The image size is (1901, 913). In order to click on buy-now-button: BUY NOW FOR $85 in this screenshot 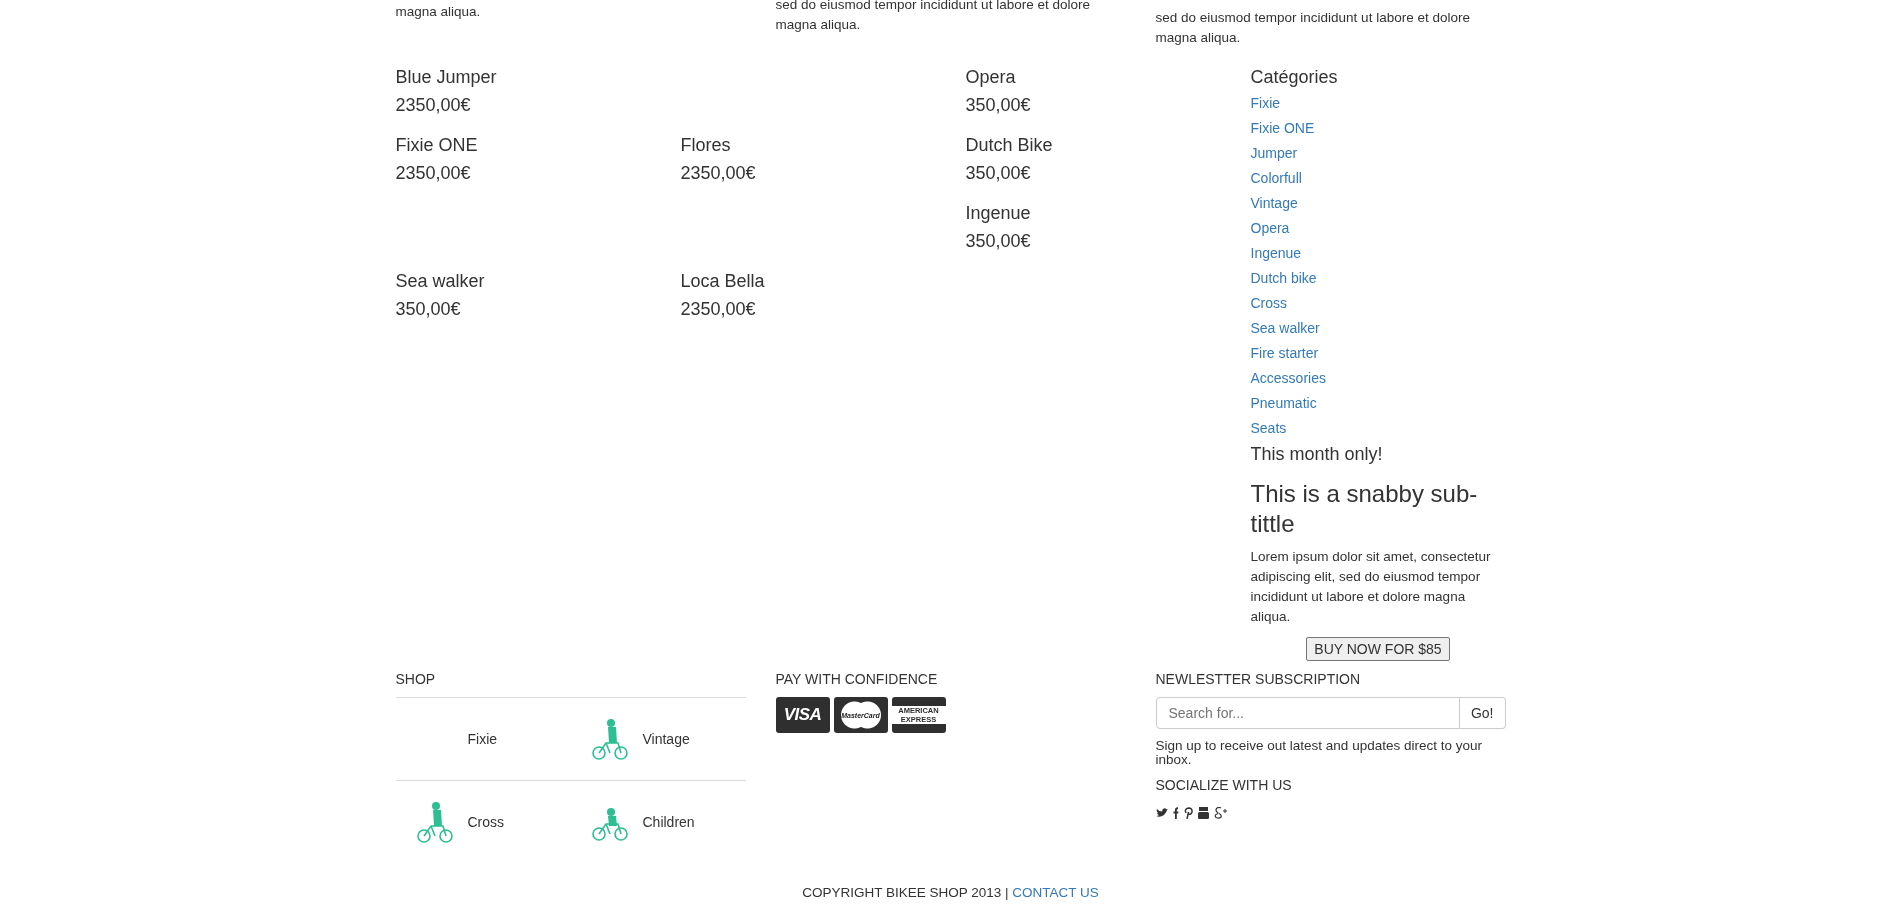, I will do `click(1378, 649)`.